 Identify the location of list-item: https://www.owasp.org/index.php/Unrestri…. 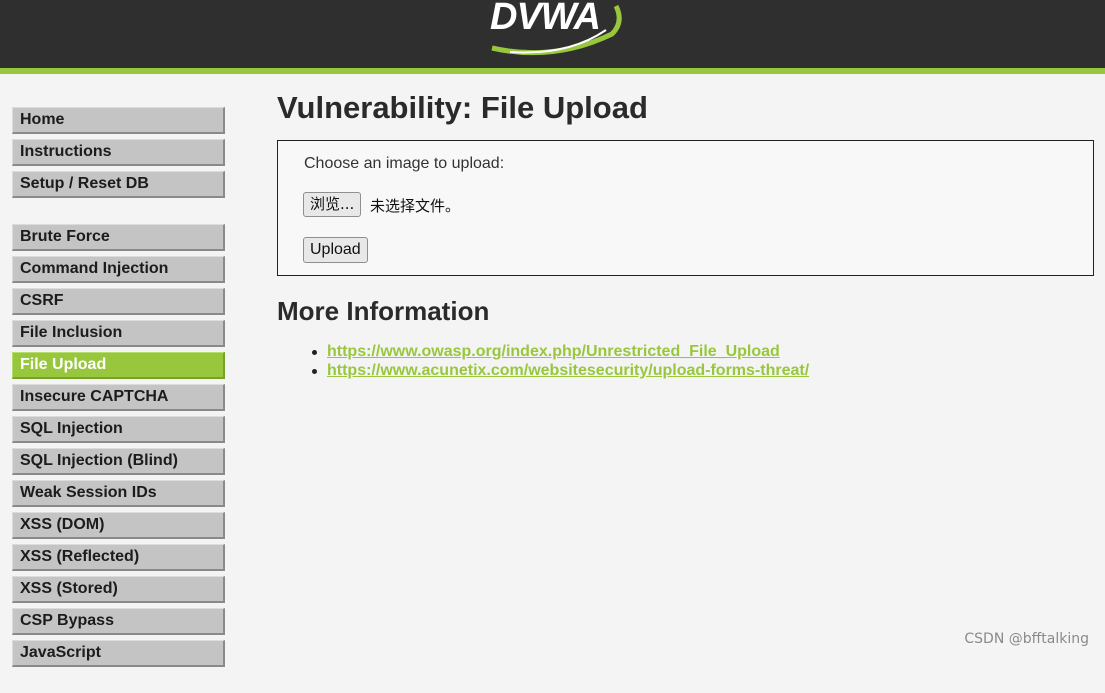
(558, 351).